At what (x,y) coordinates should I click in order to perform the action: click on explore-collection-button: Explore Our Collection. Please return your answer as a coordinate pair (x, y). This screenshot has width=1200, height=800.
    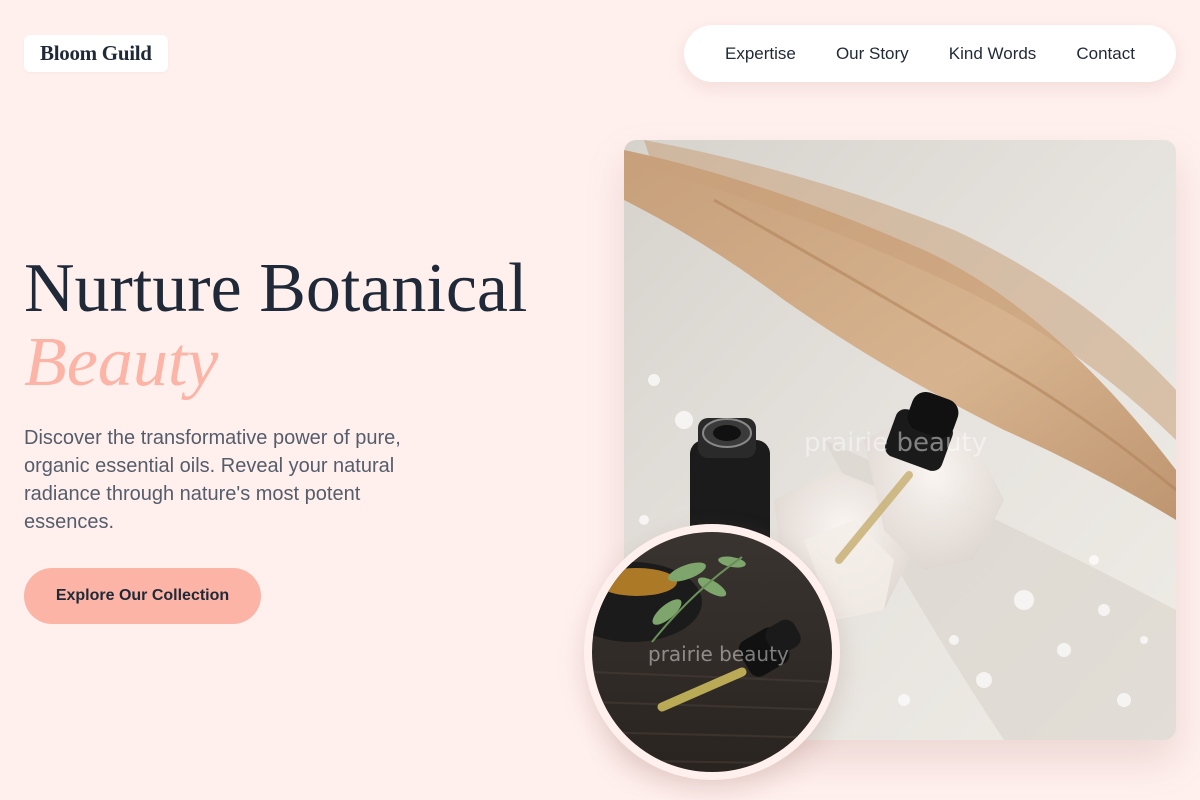
    Looking at the image, I should click on (142, 596).